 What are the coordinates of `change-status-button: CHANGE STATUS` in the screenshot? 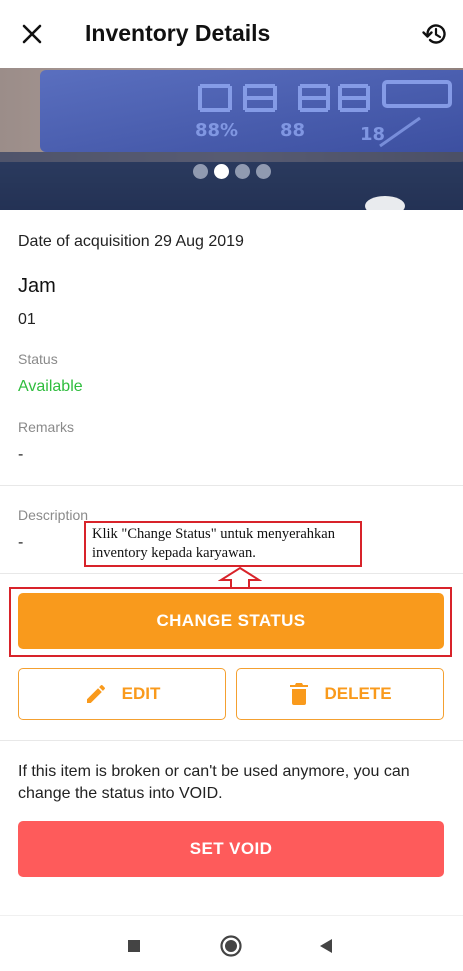 It's located at (231, 621).